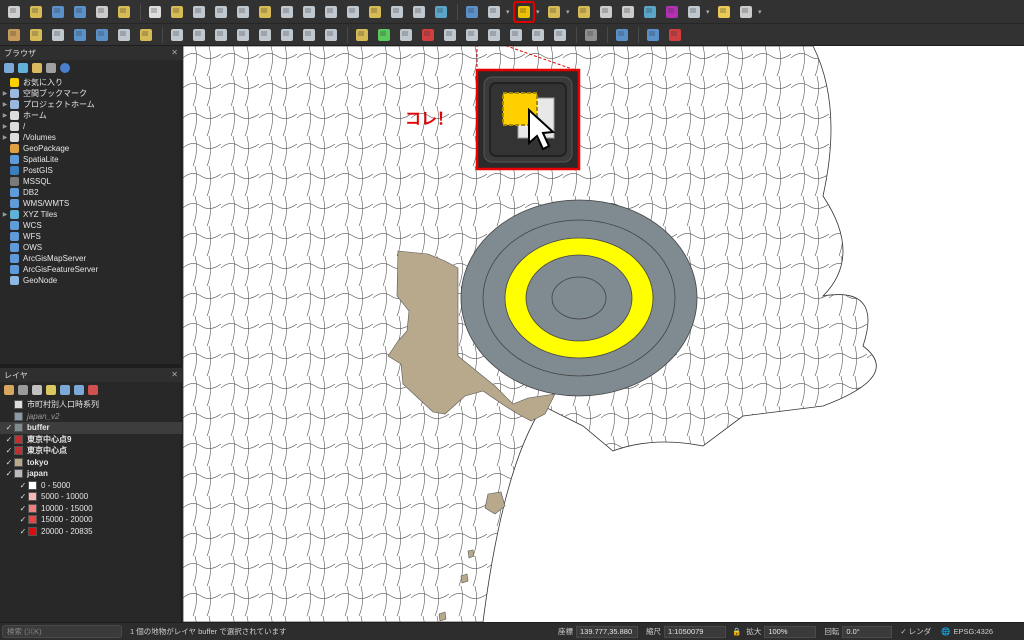 This screenshot has height=640, width=1024. What do you see at coordinates (91, 440) in the screenshot?
I see `layer-item: ✓ 東京中心点9` at bounding box center [91, 440].